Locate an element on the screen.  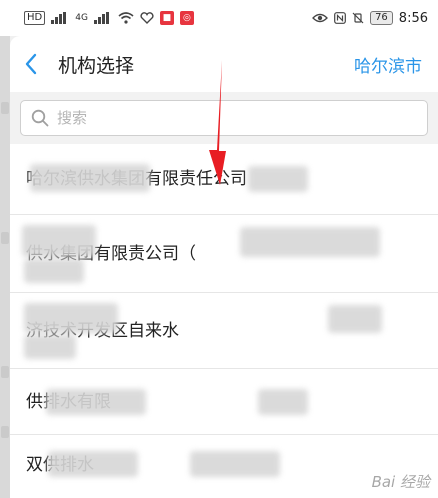
search-icon is located at coordinates (40, 118).